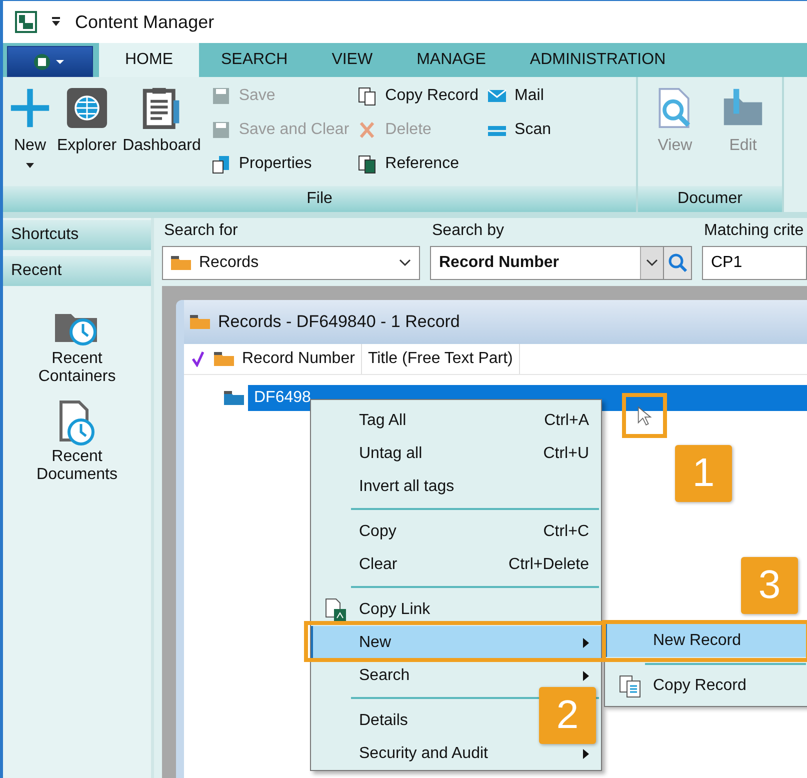  I want to click on field-label: Matching crite, so click(754, 231).